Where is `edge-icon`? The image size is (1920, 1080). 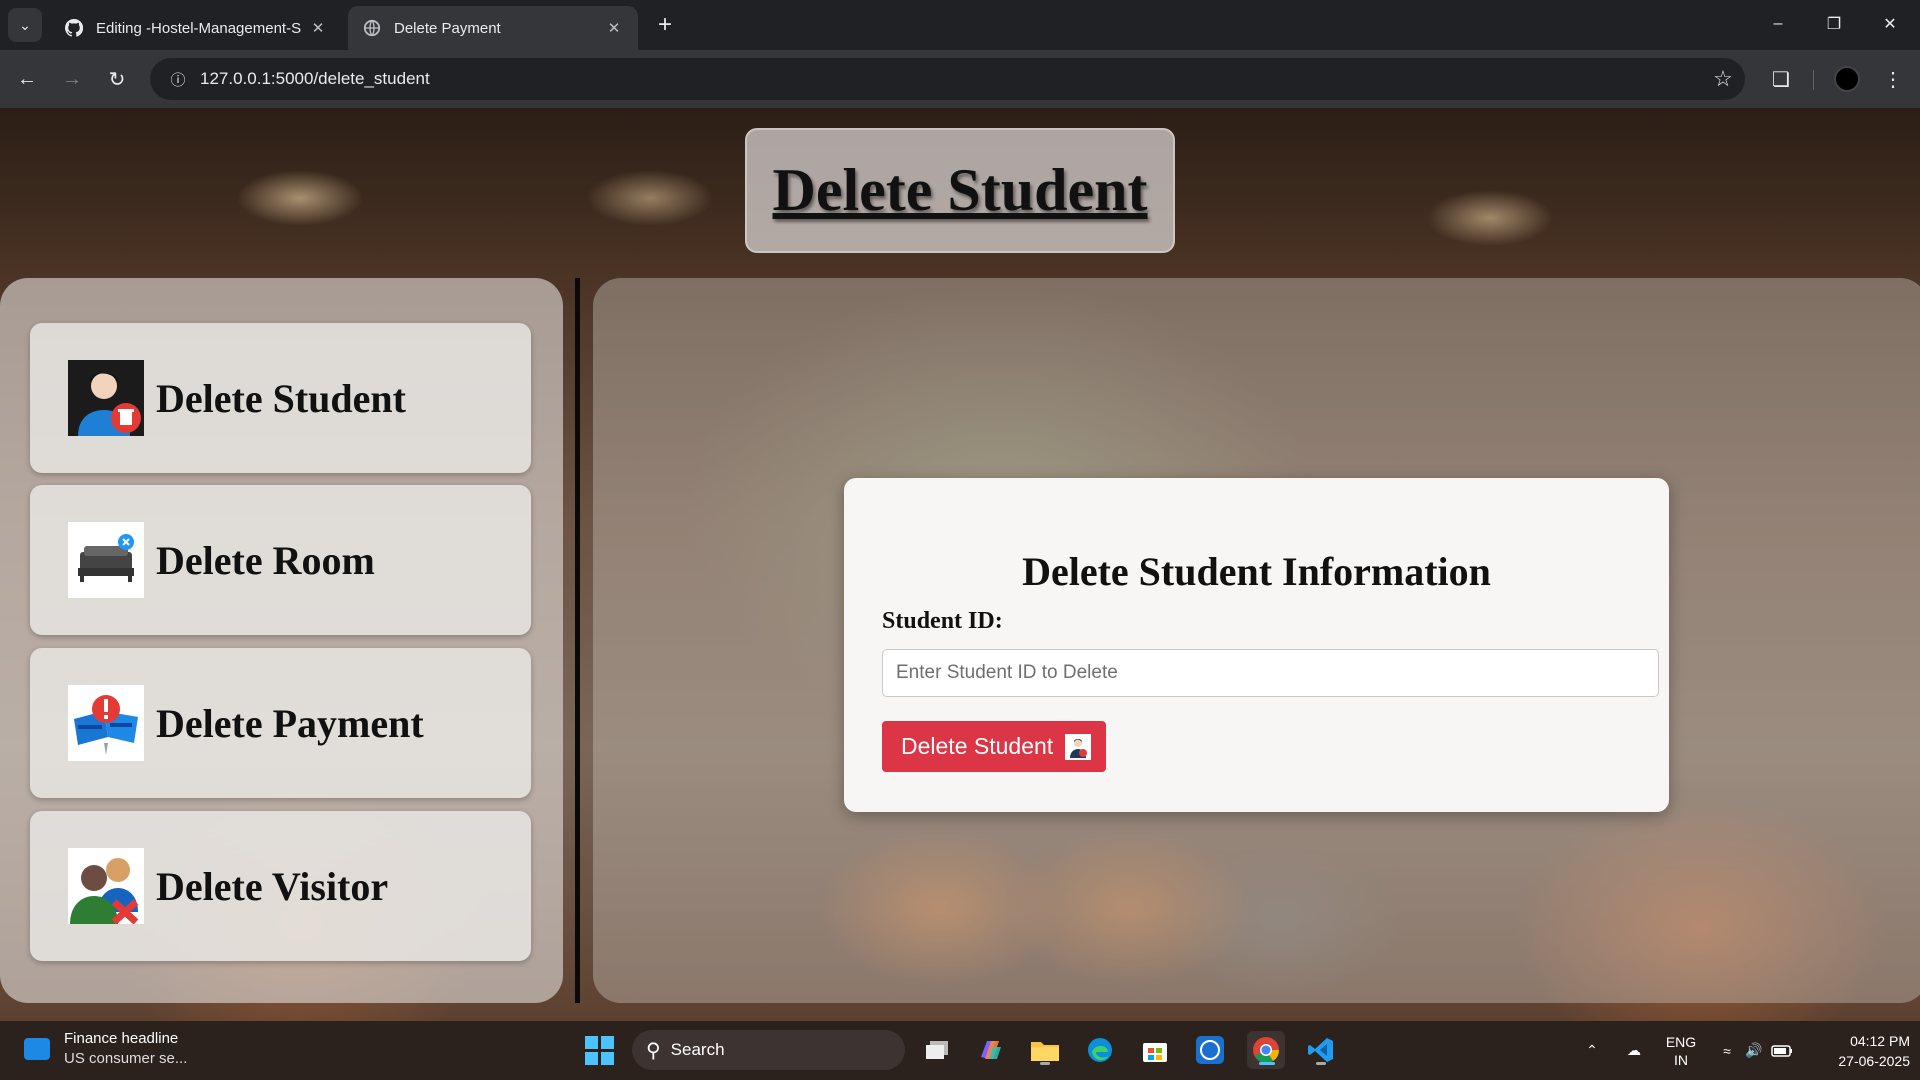 edge-icon is located at coordinates (1100, 1050).